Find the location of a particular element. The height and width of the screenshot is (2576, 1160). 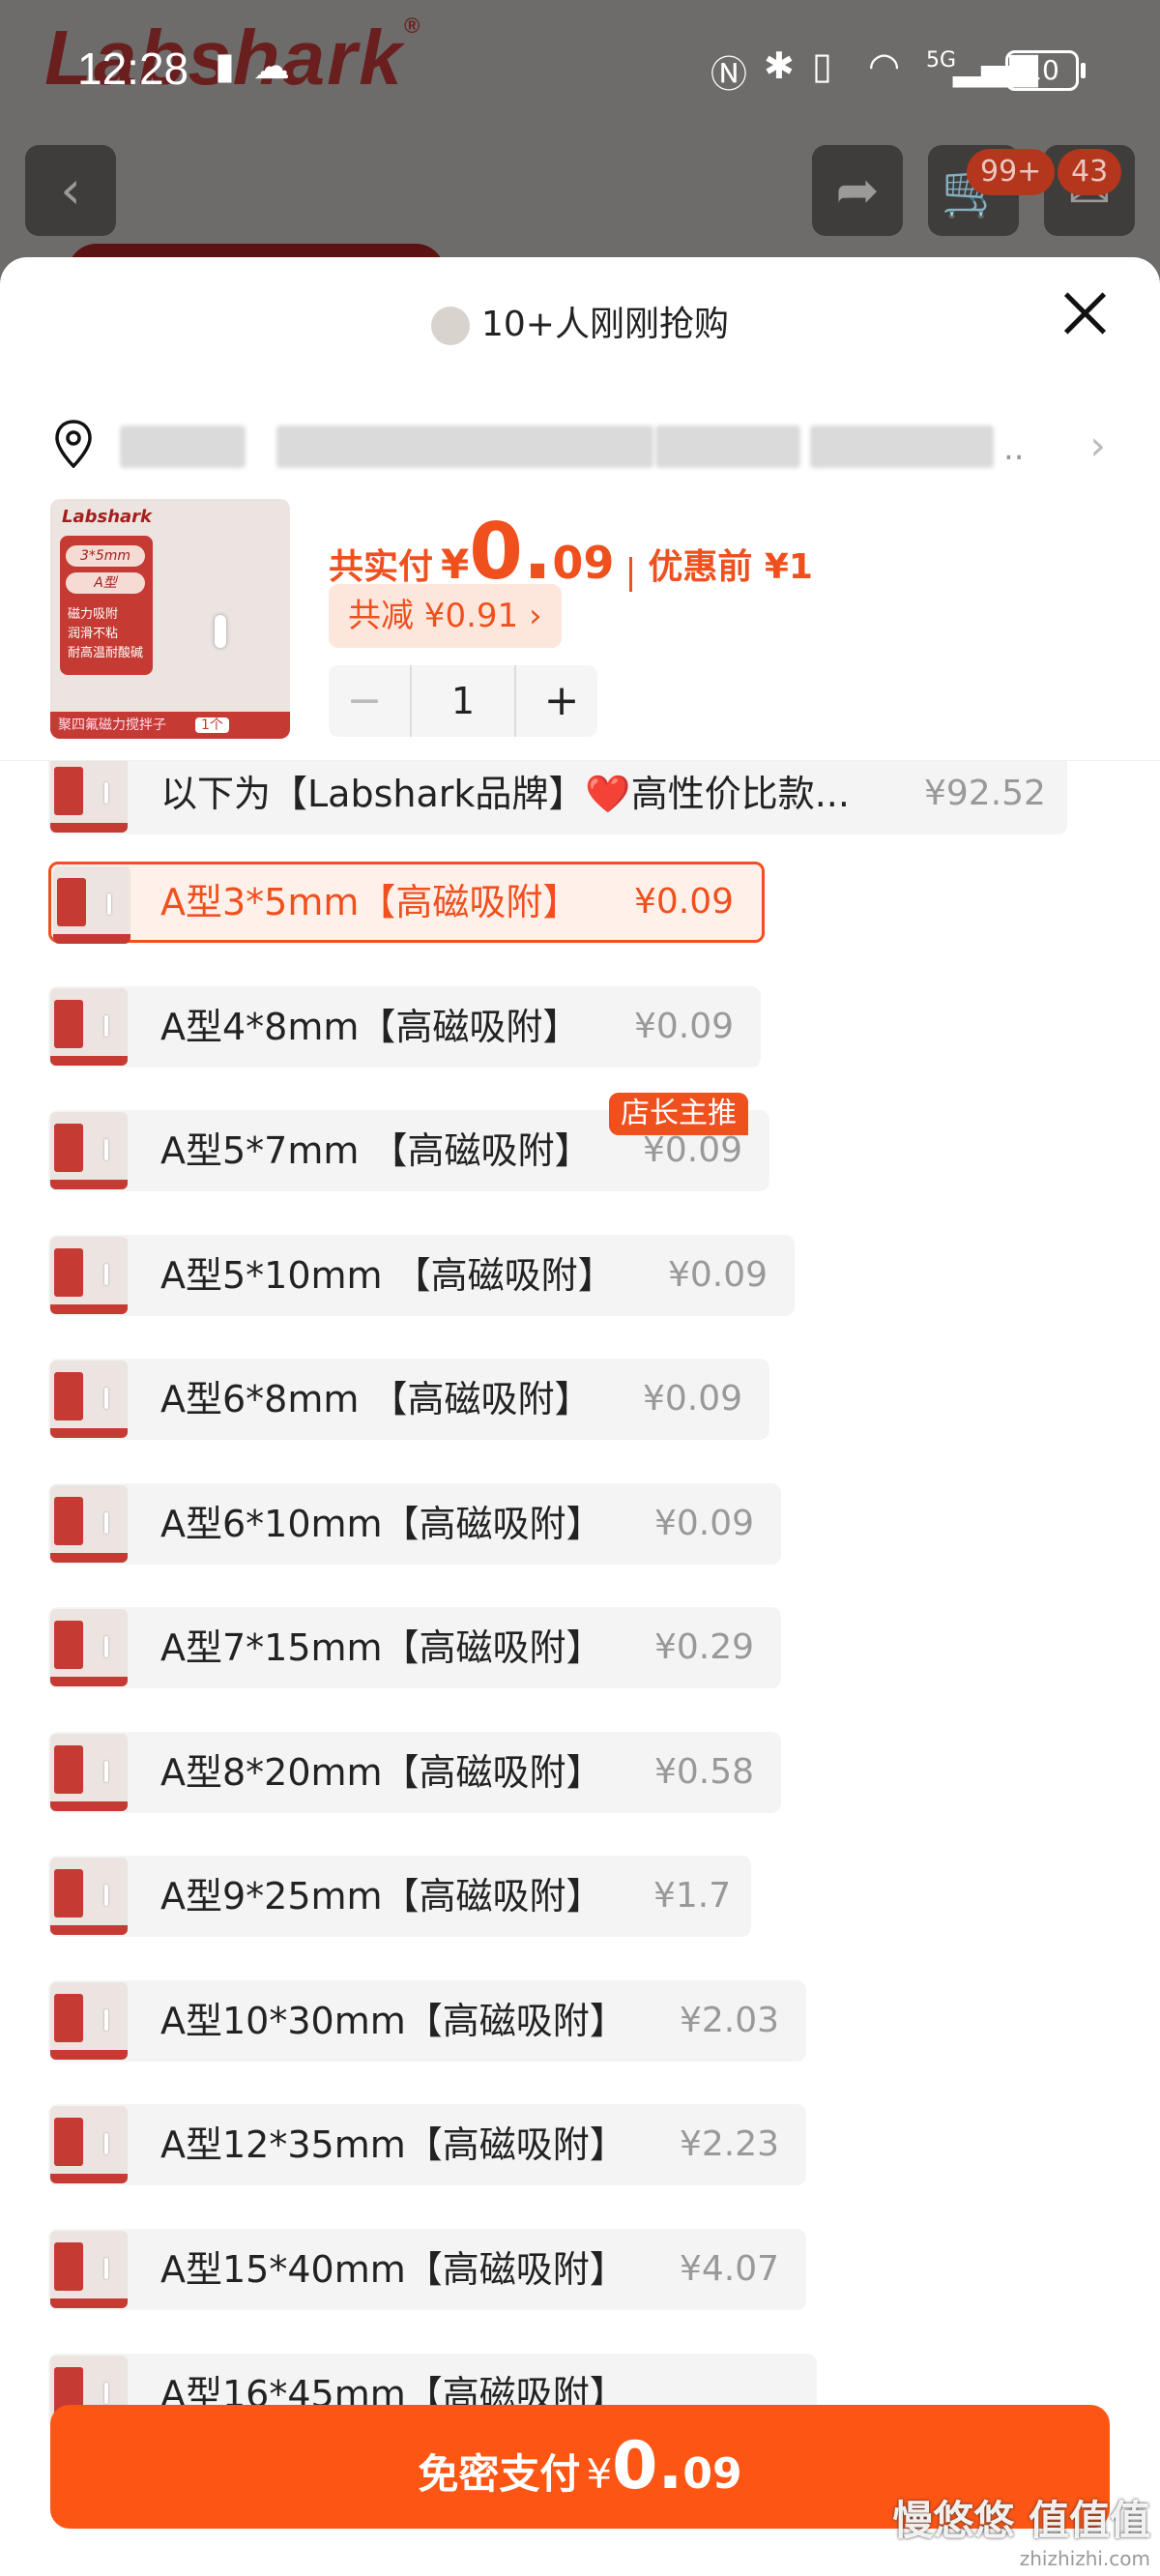

sku-option-price: ¥2.03 is located at coordinates (730, 2020).